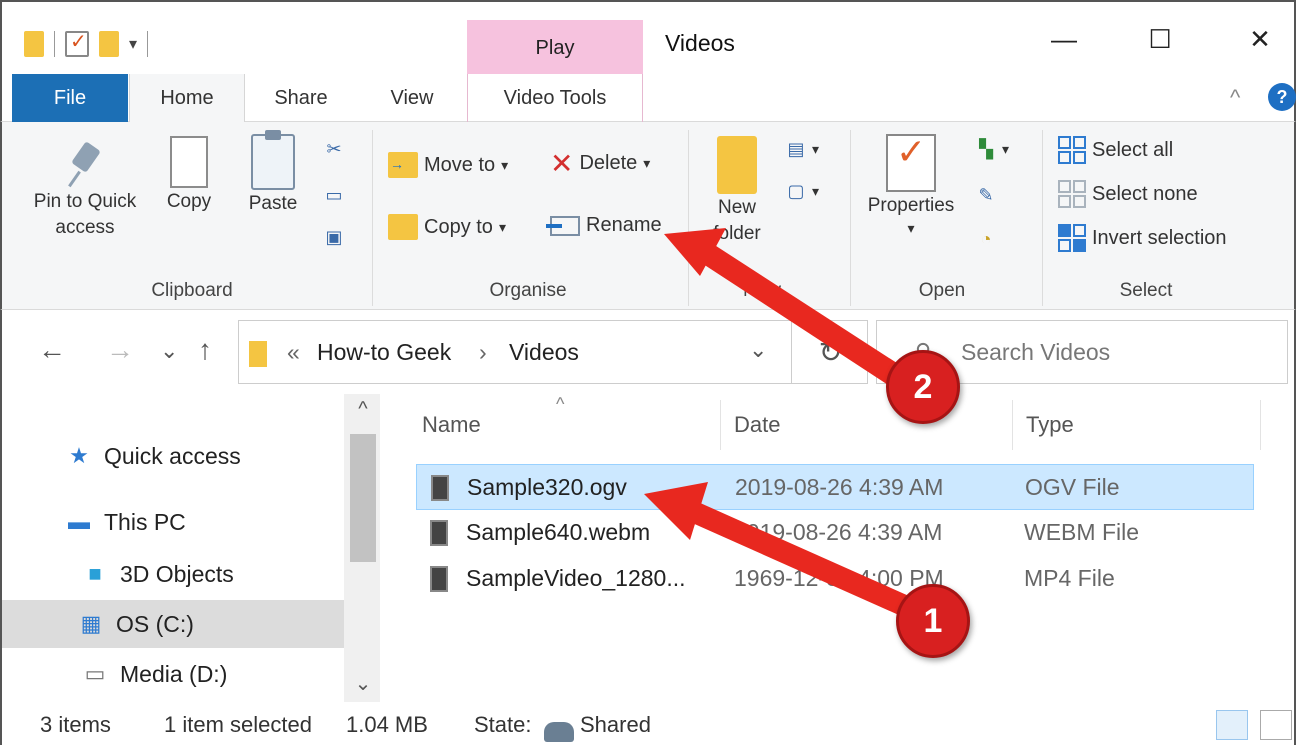  Describe the element at coordinates (1050, 425) in the screenshot. I see `column-header-type: Type` at that location.